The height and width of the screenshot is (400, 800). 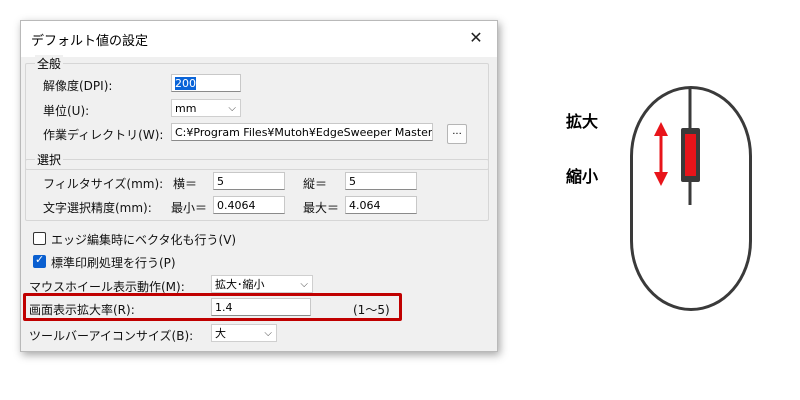 I want to click on mouse-wheel-icon, so click(x=677, y=146).